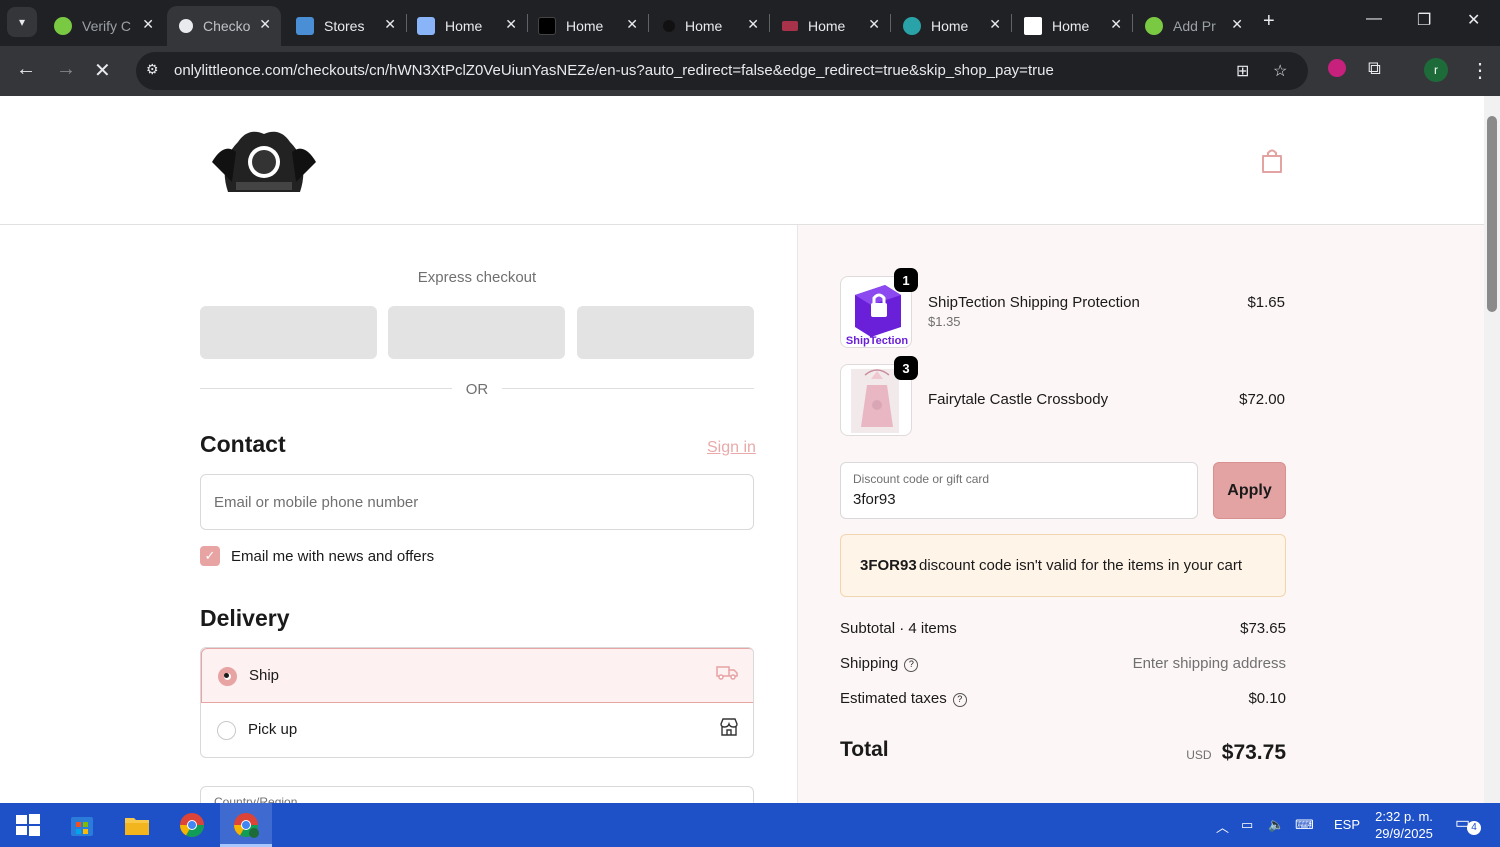 The height and width of the screenshot is (847, 1500). I want to click on keyboard-icon: ⌨, so click(1304, 825).